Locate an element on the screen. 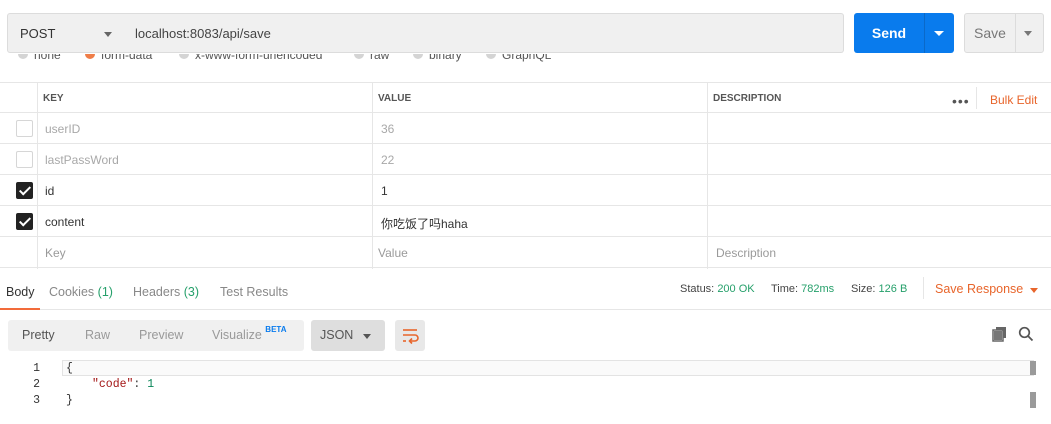 This screenshot has width=1051, height=424. tab-label: Test Results is located at coordinates (254, 292).